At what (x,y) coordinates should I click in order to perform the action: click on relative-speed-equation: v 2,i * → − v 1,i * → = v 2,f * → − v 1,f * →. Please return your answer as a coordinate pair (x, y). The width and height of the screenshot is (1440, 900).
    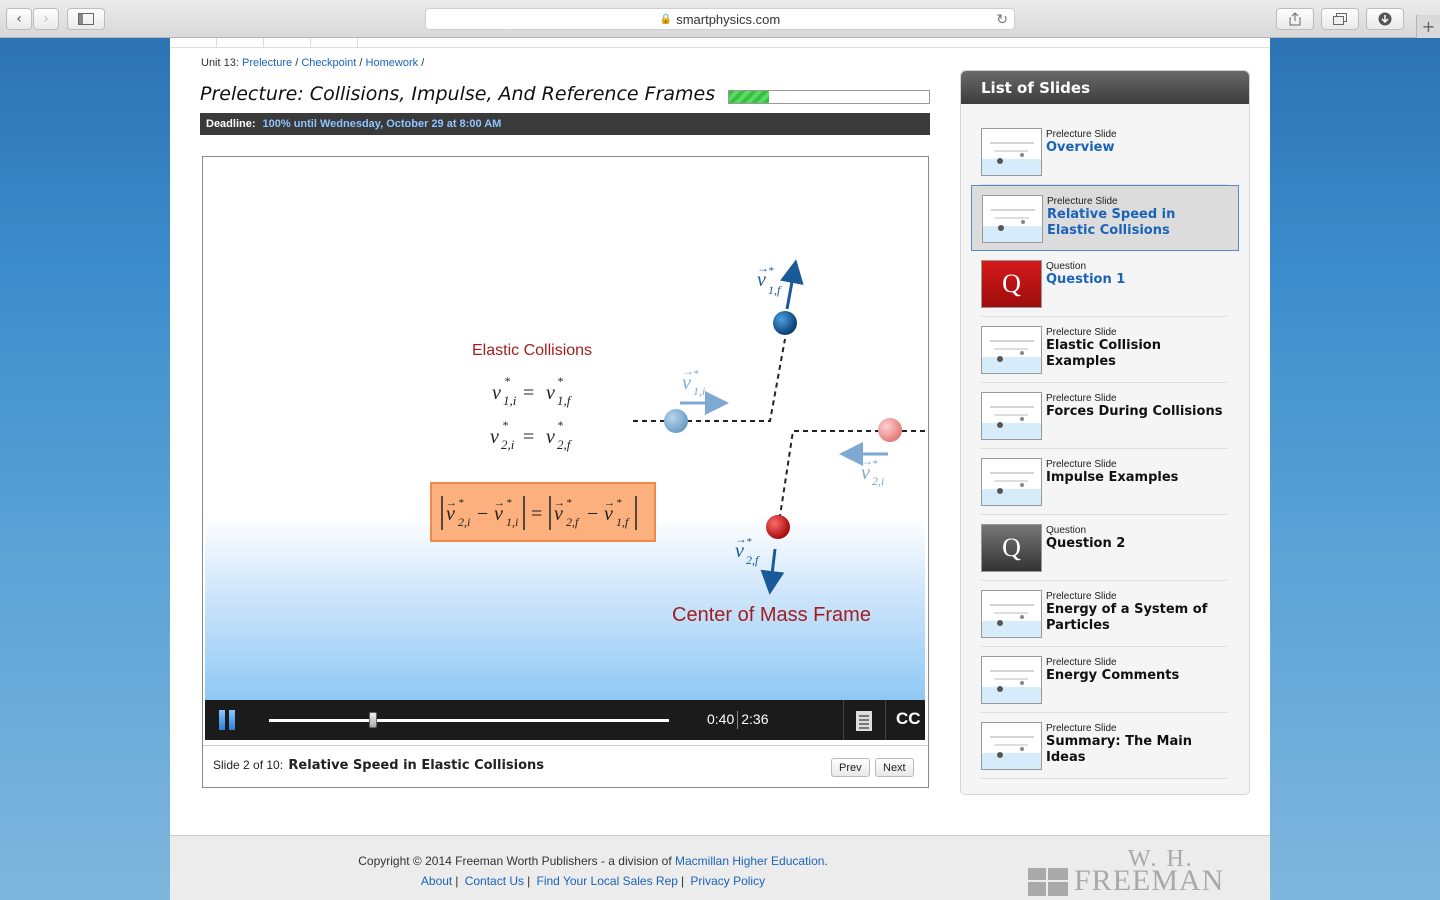
    Looking at the image, I should click on (543, 512).